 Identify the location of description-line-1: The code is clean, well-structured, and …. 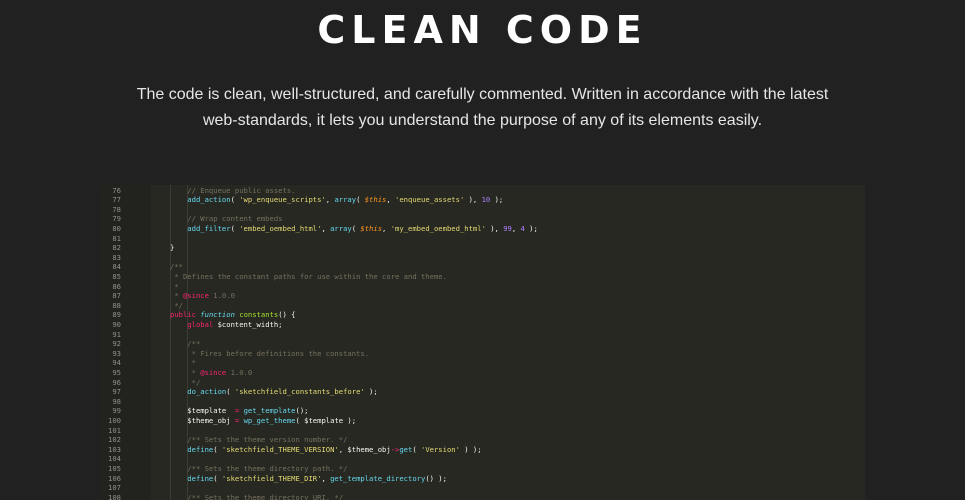
(482, 94).